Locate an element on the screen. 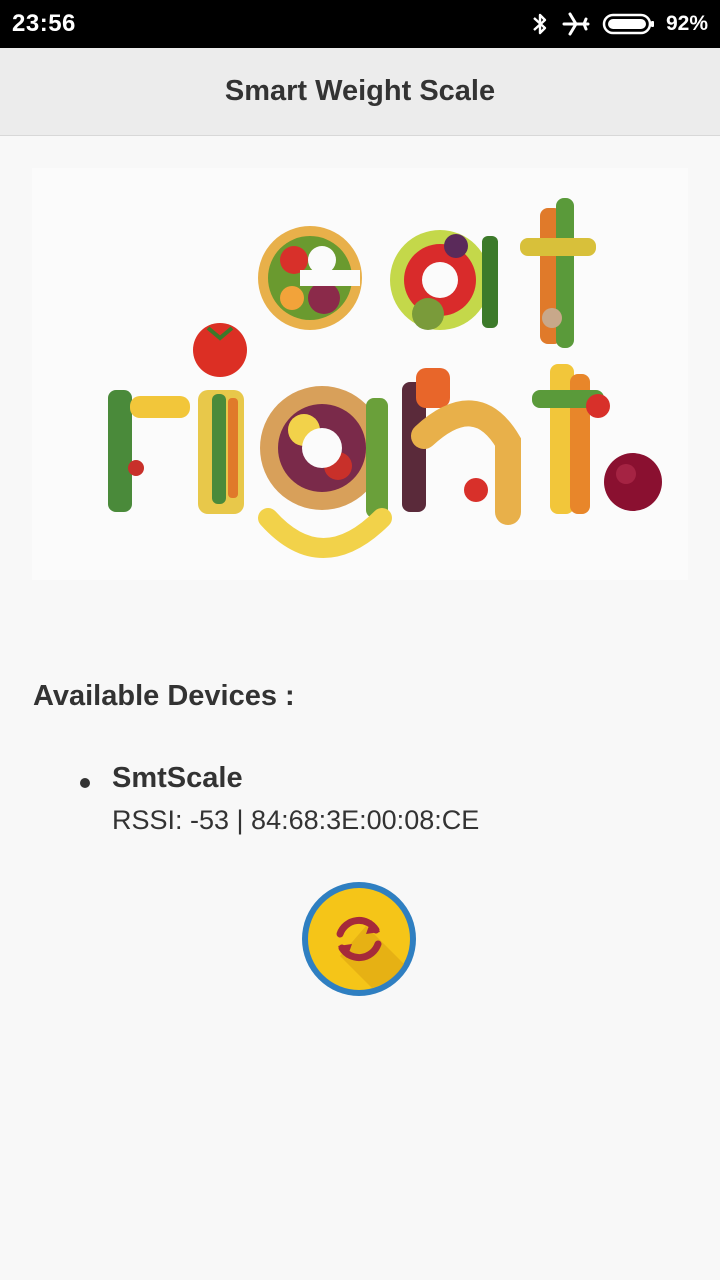 This screenshot has height=1280, width=720. refresh-icon is located at coordinates (359, 939).